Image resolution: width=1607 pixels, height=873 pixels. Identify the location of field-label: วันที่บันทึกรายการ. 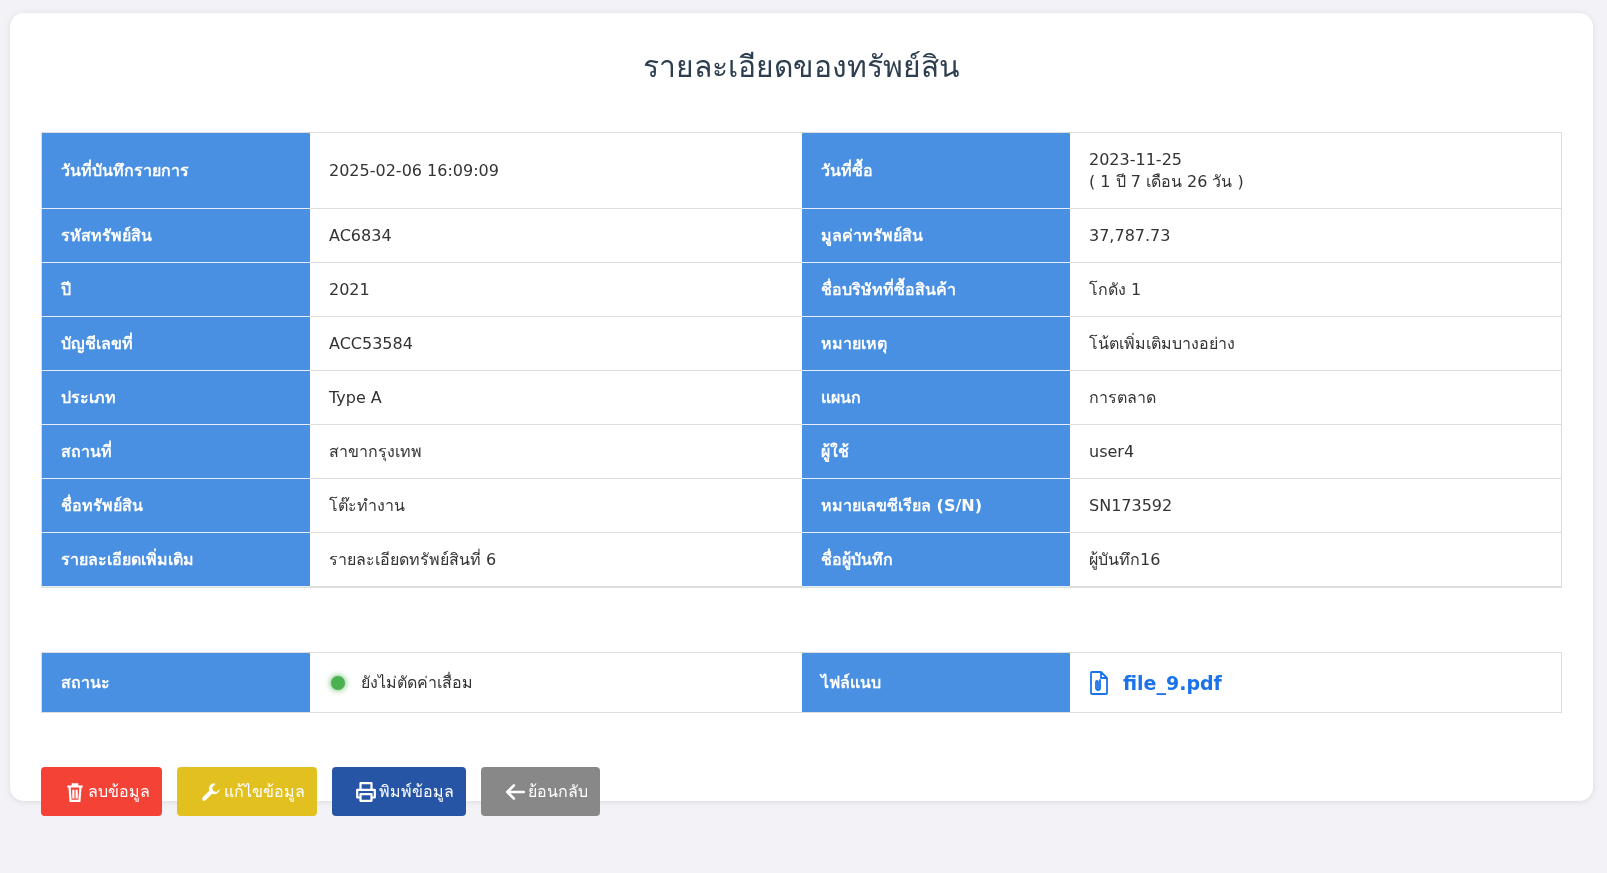
(176, 171).